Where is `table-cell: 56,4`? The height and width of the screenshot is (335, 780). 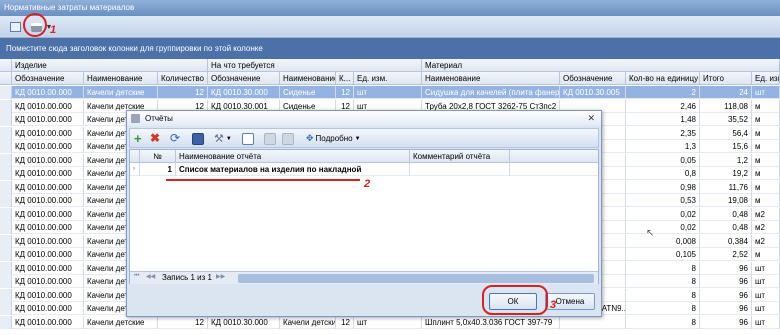 table-cell: 56,4 is located at coordinates (726, 133).